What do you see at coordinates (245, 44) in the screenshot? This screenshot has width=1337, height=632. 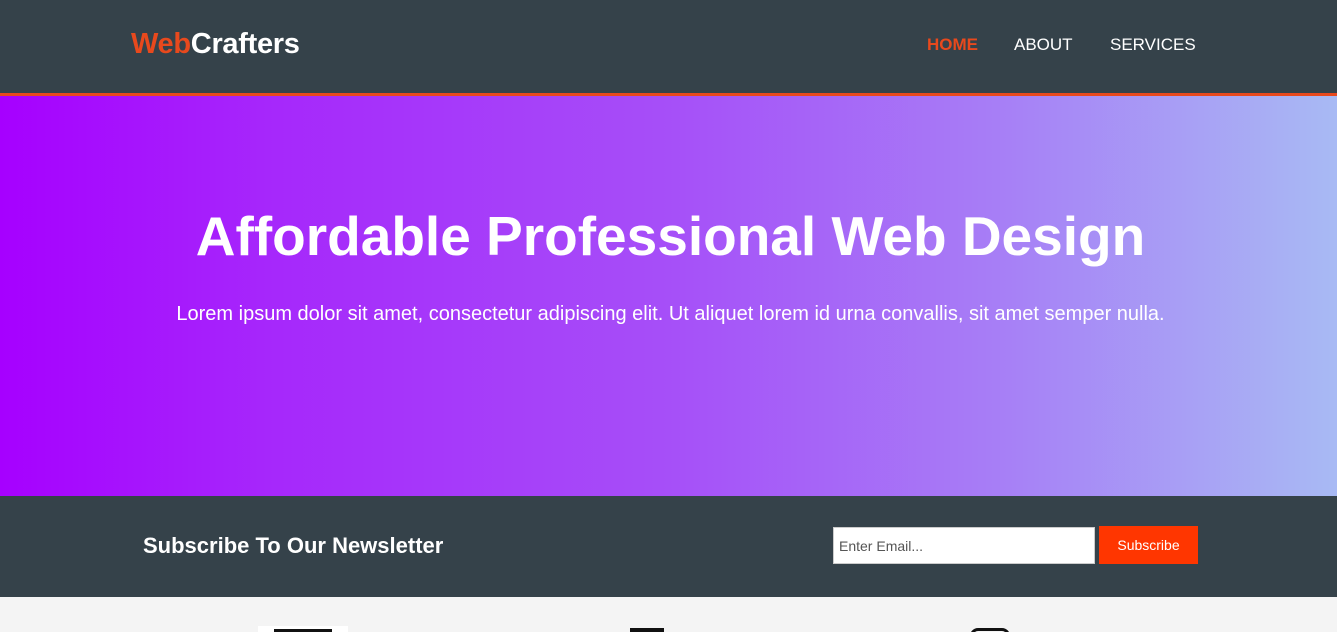 I see `logo-text: Crafters` at bounding box center [245, 44].